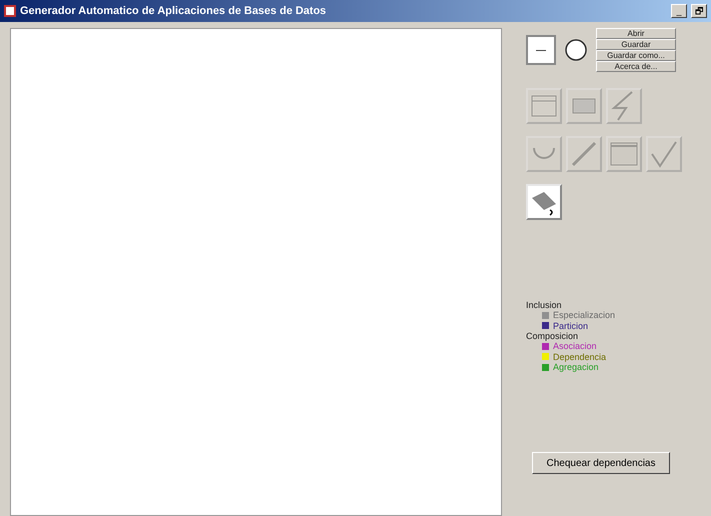 The height and width of the screenshot is (516, 711). I want to click on legend-label: Particion, so click(570, 326).